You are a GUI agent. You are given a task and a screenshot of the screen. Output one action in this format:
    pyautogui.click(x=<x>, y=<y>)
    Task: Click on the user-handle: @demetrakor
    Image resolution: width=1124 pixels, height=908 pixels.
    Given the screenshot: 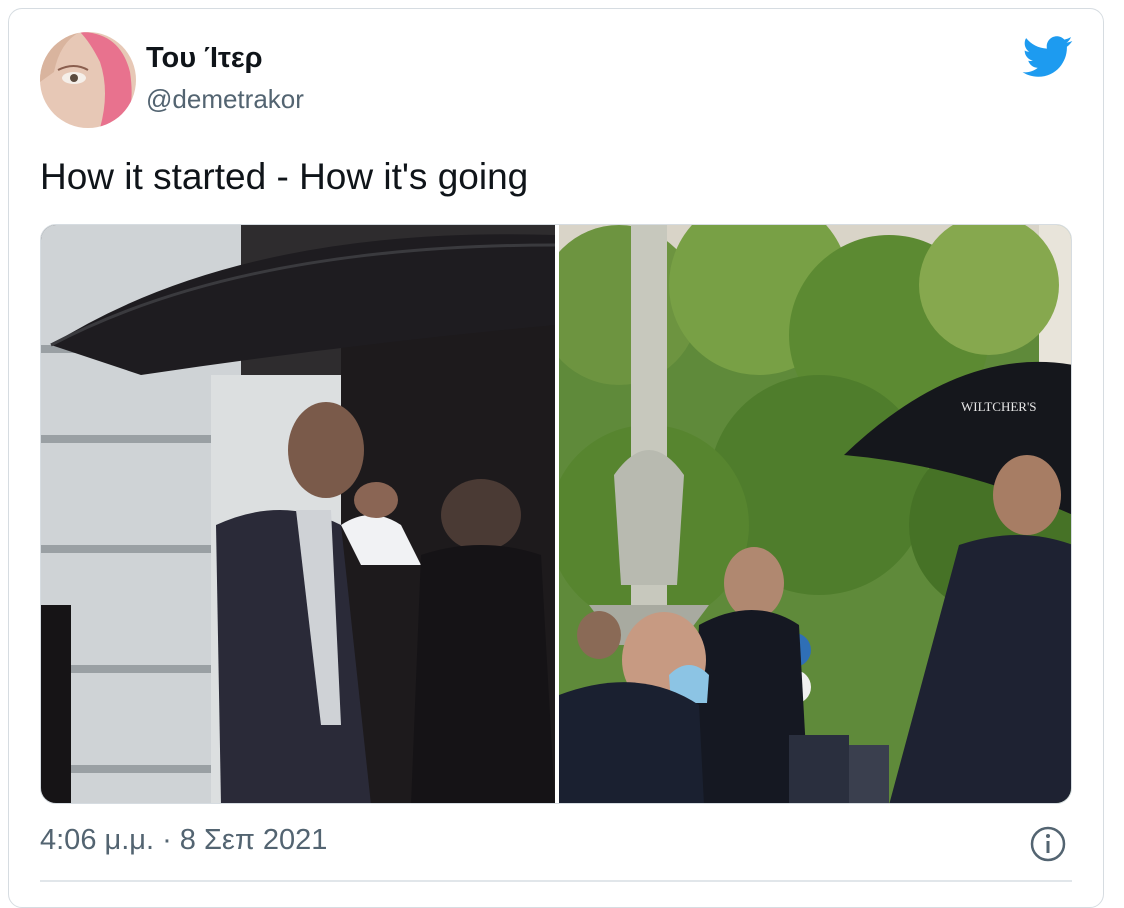 What is the action you would take?
    pyautogui.click(x=225, y=99)
    